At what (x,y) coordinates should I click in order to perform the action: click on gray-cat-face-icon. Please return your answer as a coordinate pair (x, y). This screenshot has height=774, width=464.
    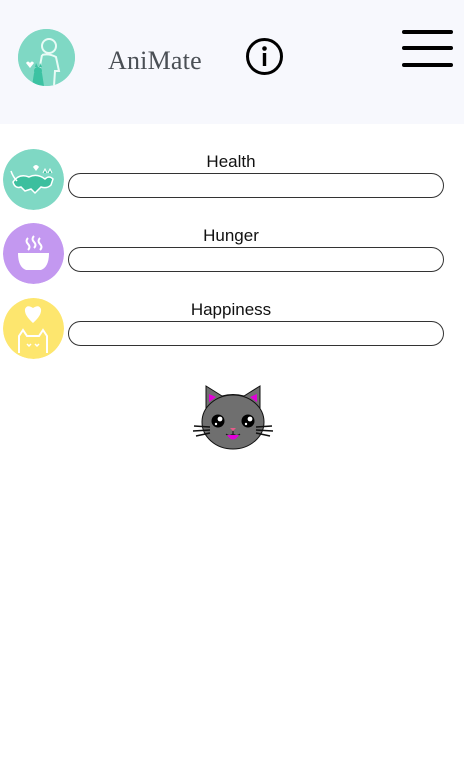
    Looking at the image, I should click on (233, 418).